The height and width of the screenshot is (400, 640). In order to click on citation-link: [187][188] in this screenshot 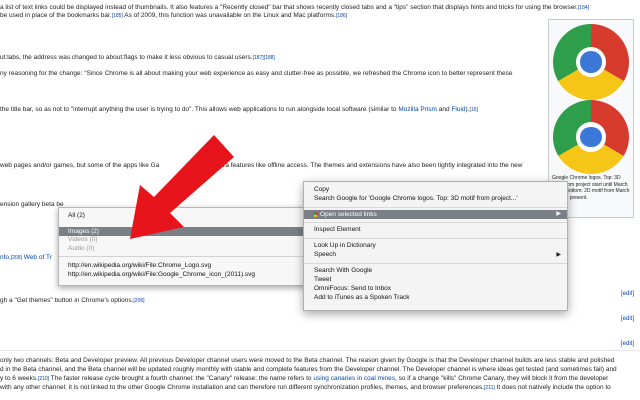, I will do `click(264, 58)`.